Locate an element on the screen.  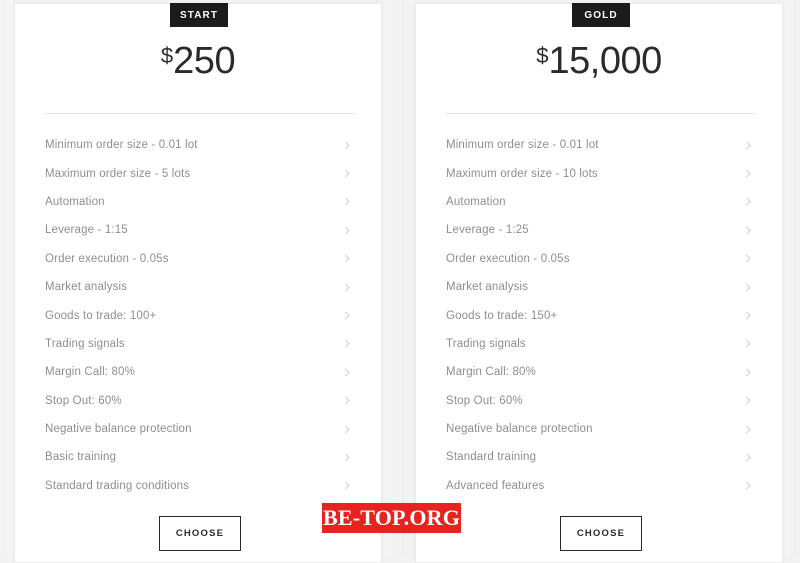
feature-row: Goods to trade: 100+ is located at coordinates (200, 315).